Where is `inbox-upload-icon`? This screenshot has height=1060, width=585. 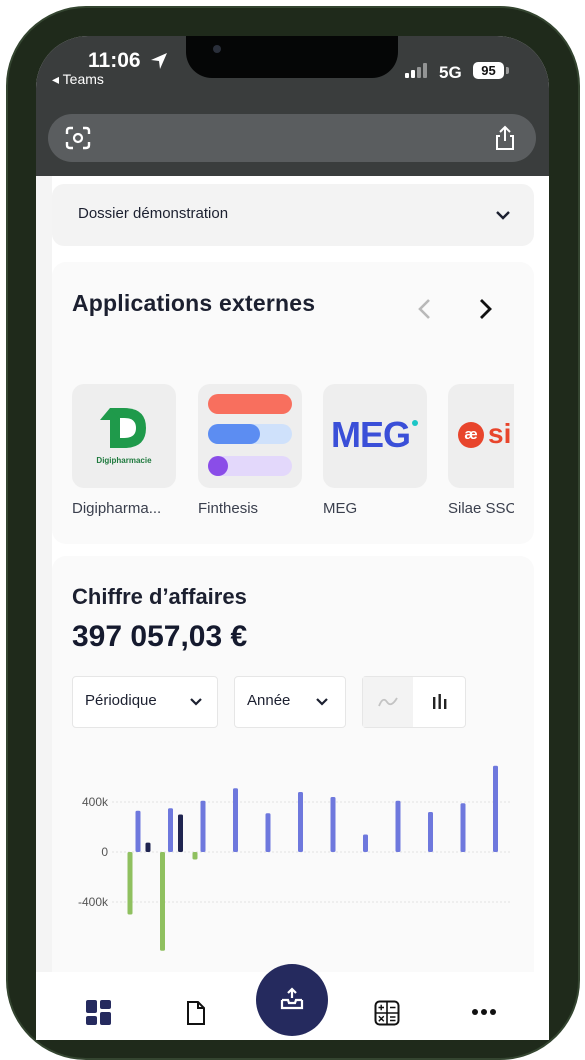
inbox-upload-icon is located at coordinates (292, 998).